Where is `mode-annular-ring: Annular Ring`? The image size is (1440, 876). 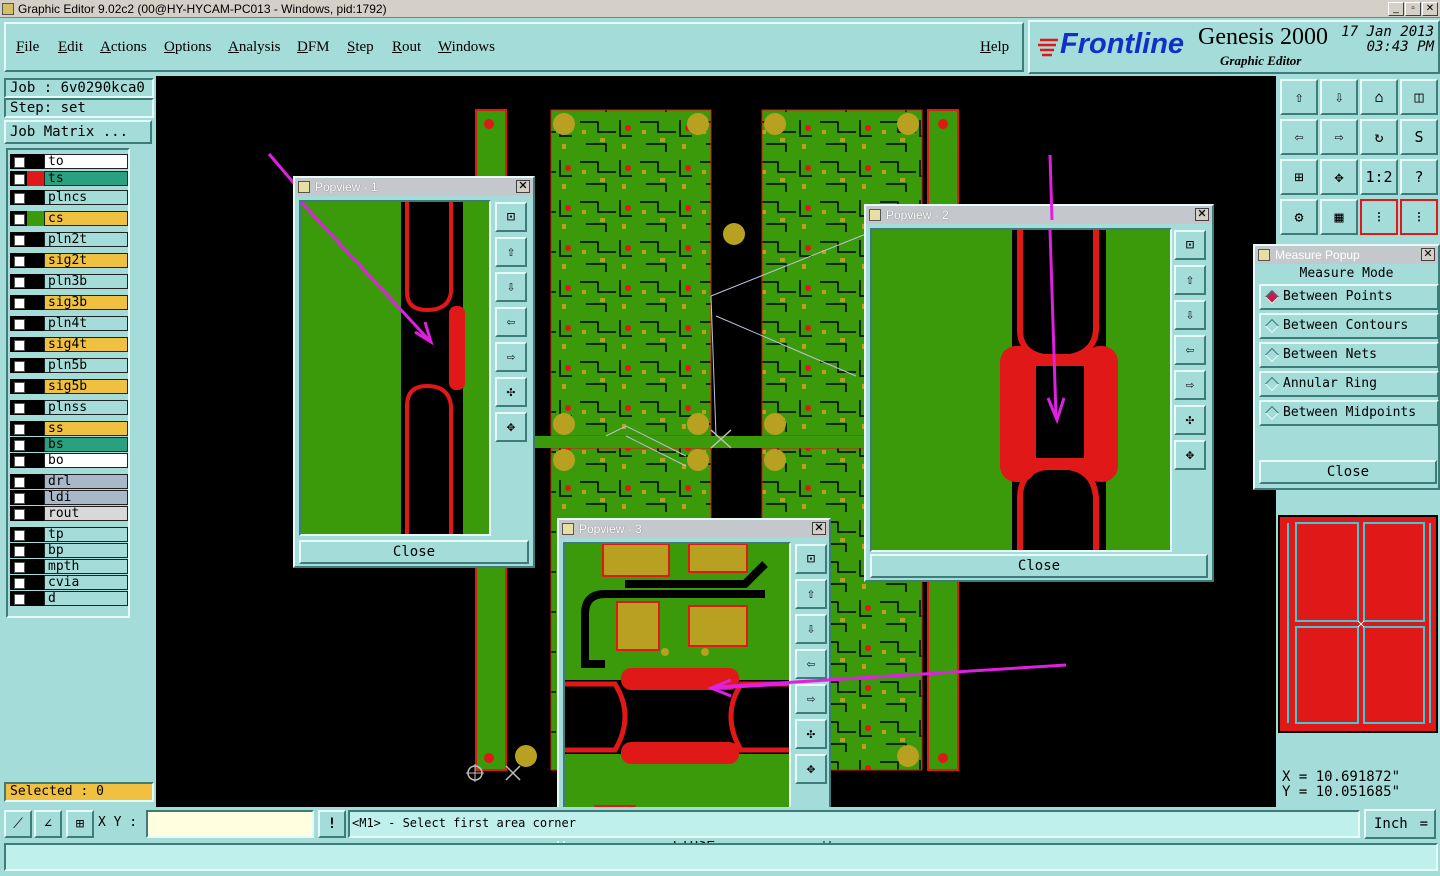 mode-annular-ring: Annular Ring is located at coordinates (1349, 384).